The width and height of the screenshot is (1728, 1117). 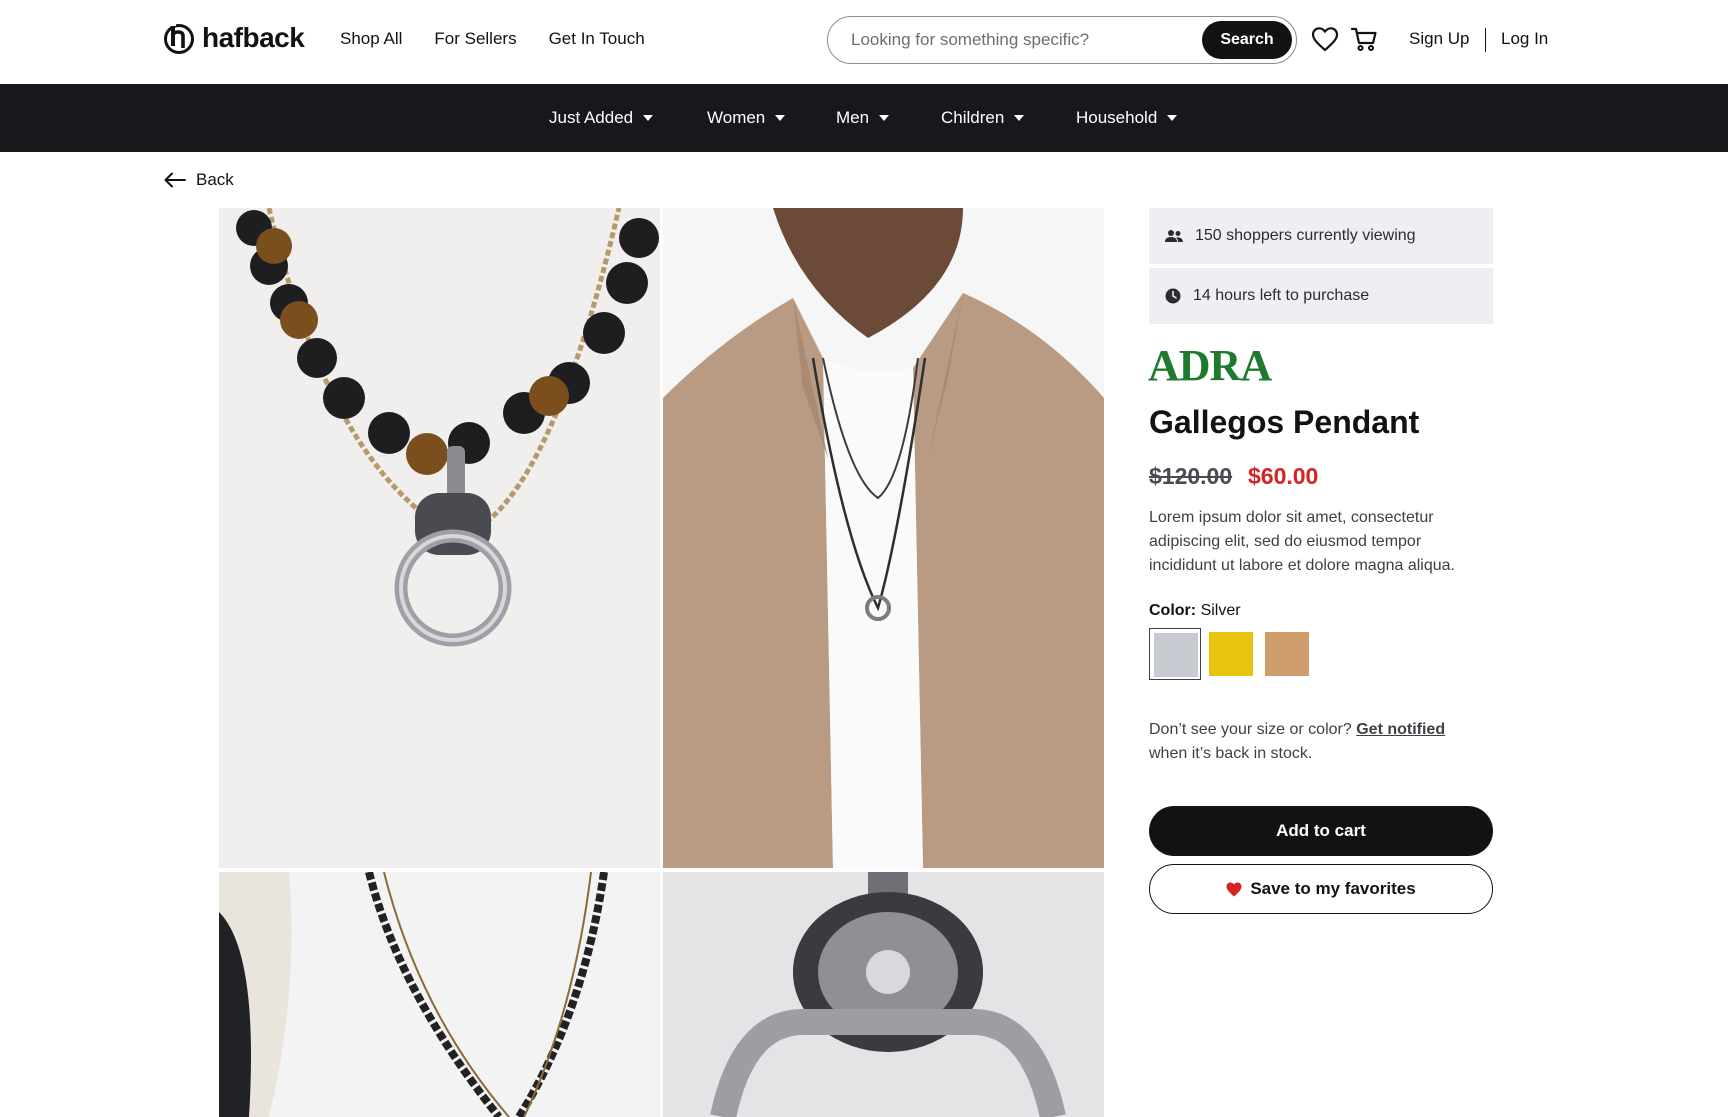 I want to click on save-to-favorites-button: Save to my favorites, so click(x=1321, y=889).